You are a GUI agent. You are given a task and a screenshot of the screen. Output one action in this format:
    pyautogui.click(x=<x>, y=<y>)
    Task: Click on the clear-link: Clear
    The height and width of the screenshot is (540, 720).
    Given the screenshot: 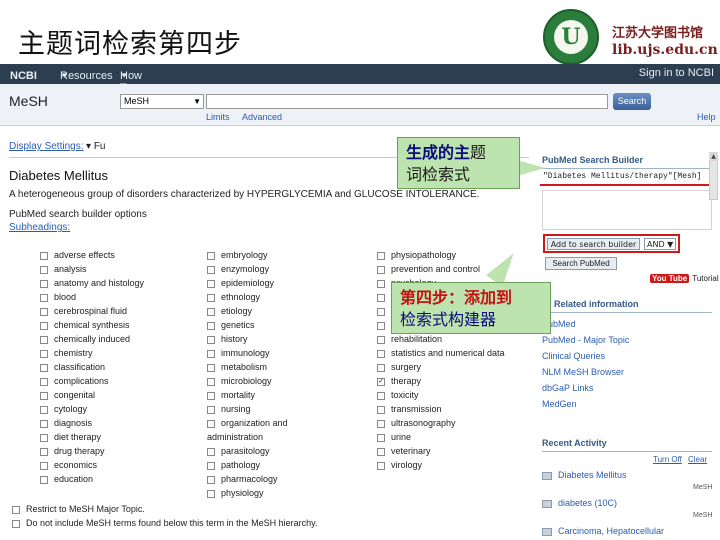 What is the action you would take?
    pyautogui.click(x=697, y=459)
    